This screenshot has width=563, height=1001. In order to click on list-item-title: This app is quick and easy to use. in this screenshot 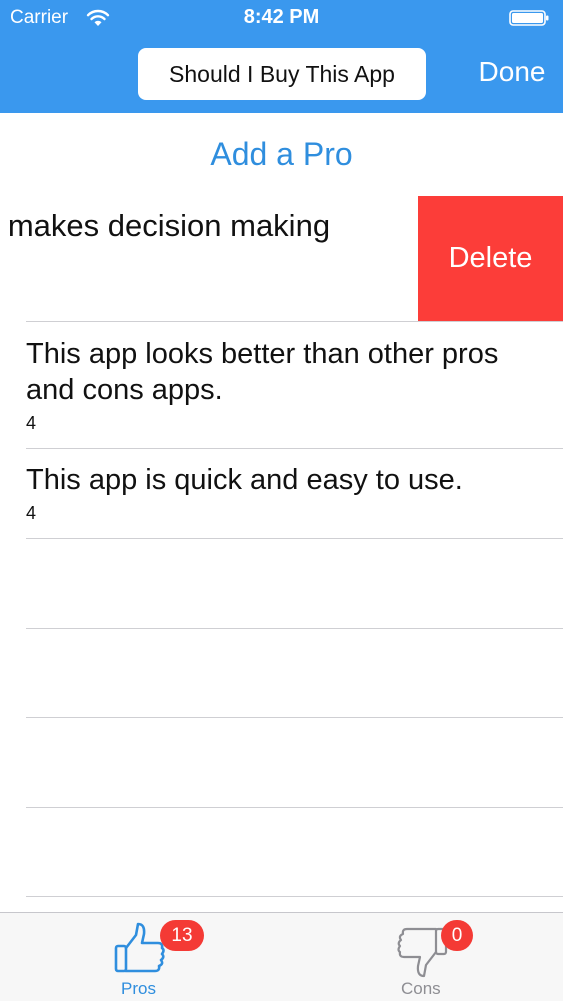, I will do `click(244, 480)`.